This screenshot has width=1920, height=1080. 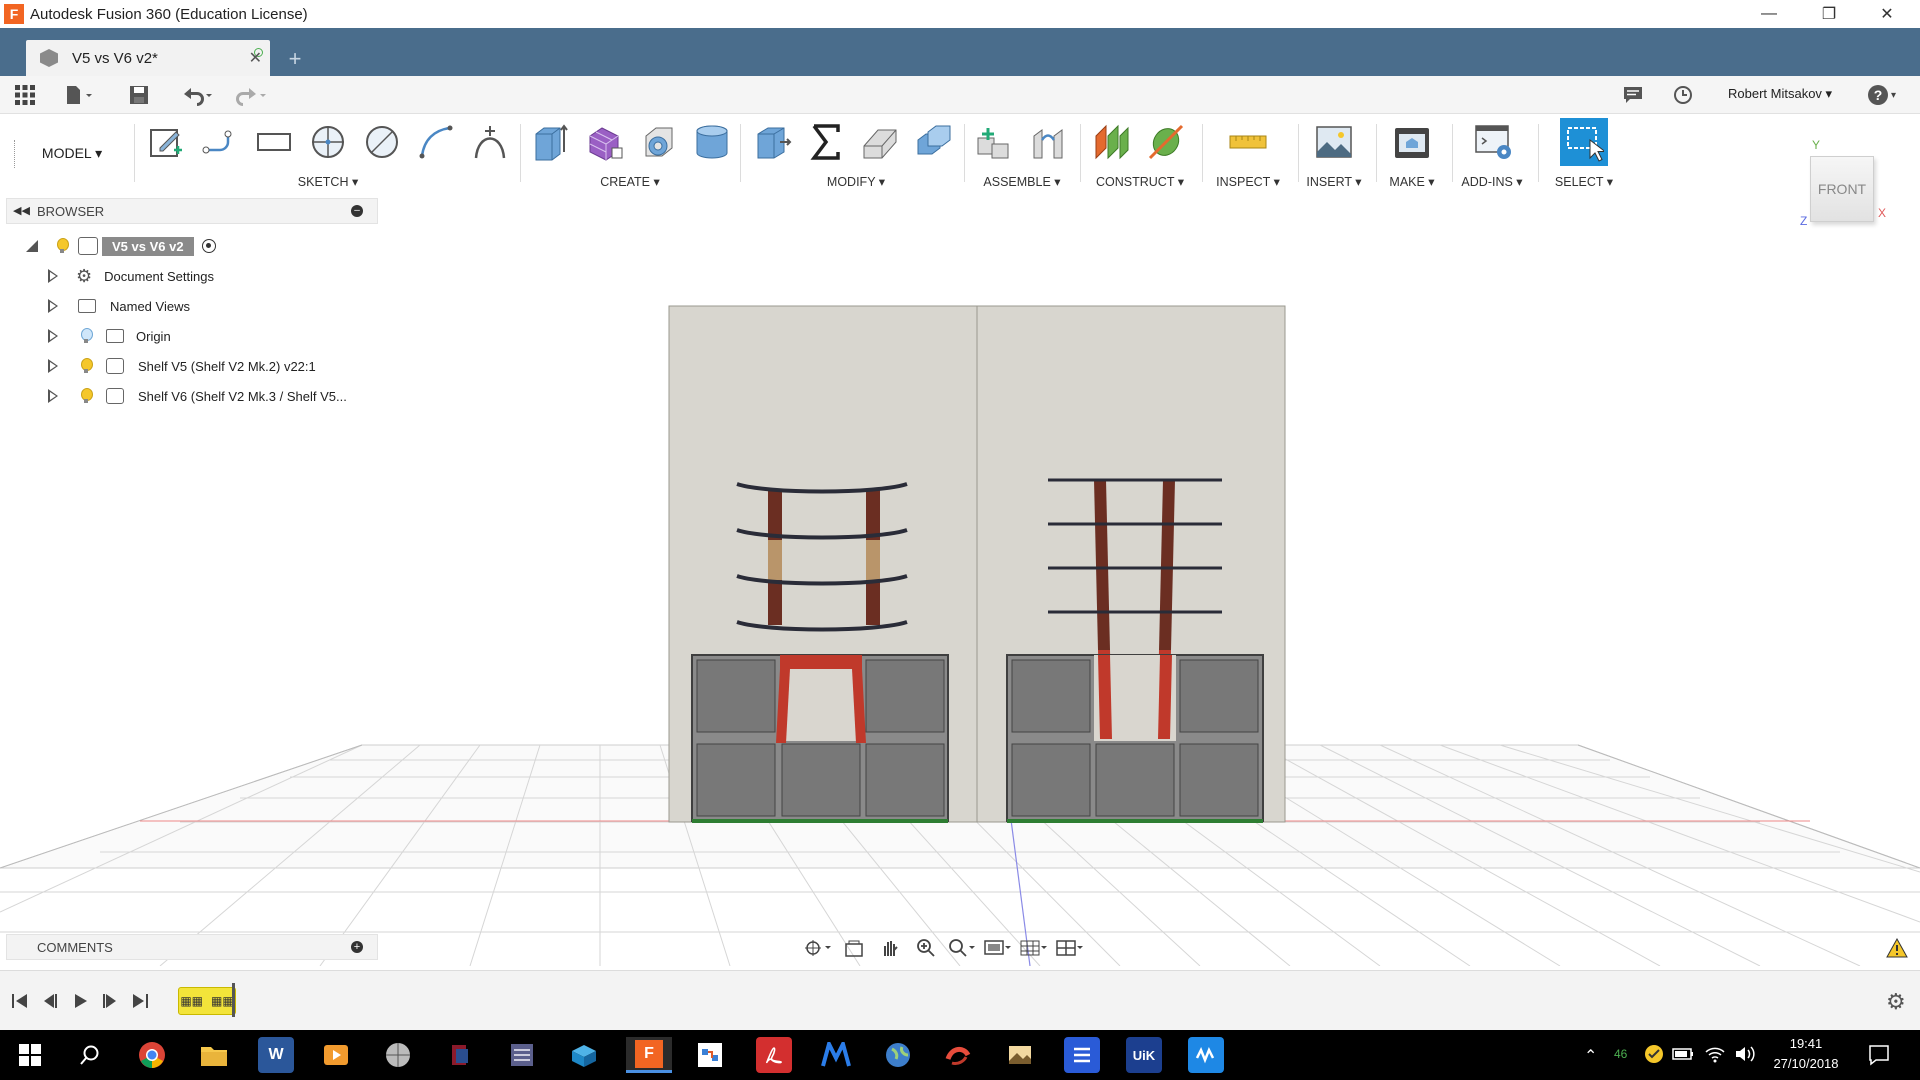 I want to click on warning-icon, so click(x=1897, y=949).